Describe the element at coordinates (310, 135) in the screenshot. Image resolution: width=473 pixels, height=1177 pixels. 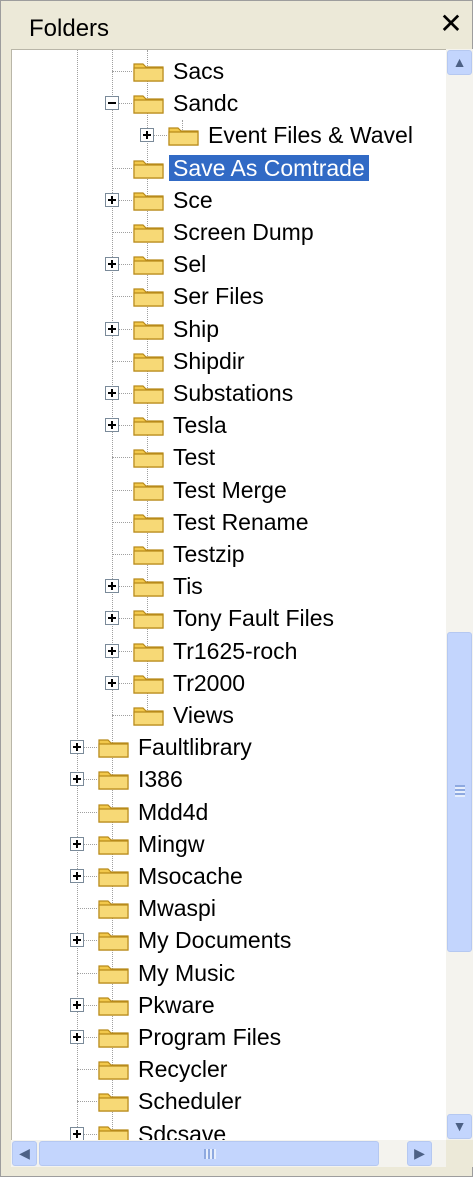
I see `tree-item-label: Event Files & Wavel` at that location.